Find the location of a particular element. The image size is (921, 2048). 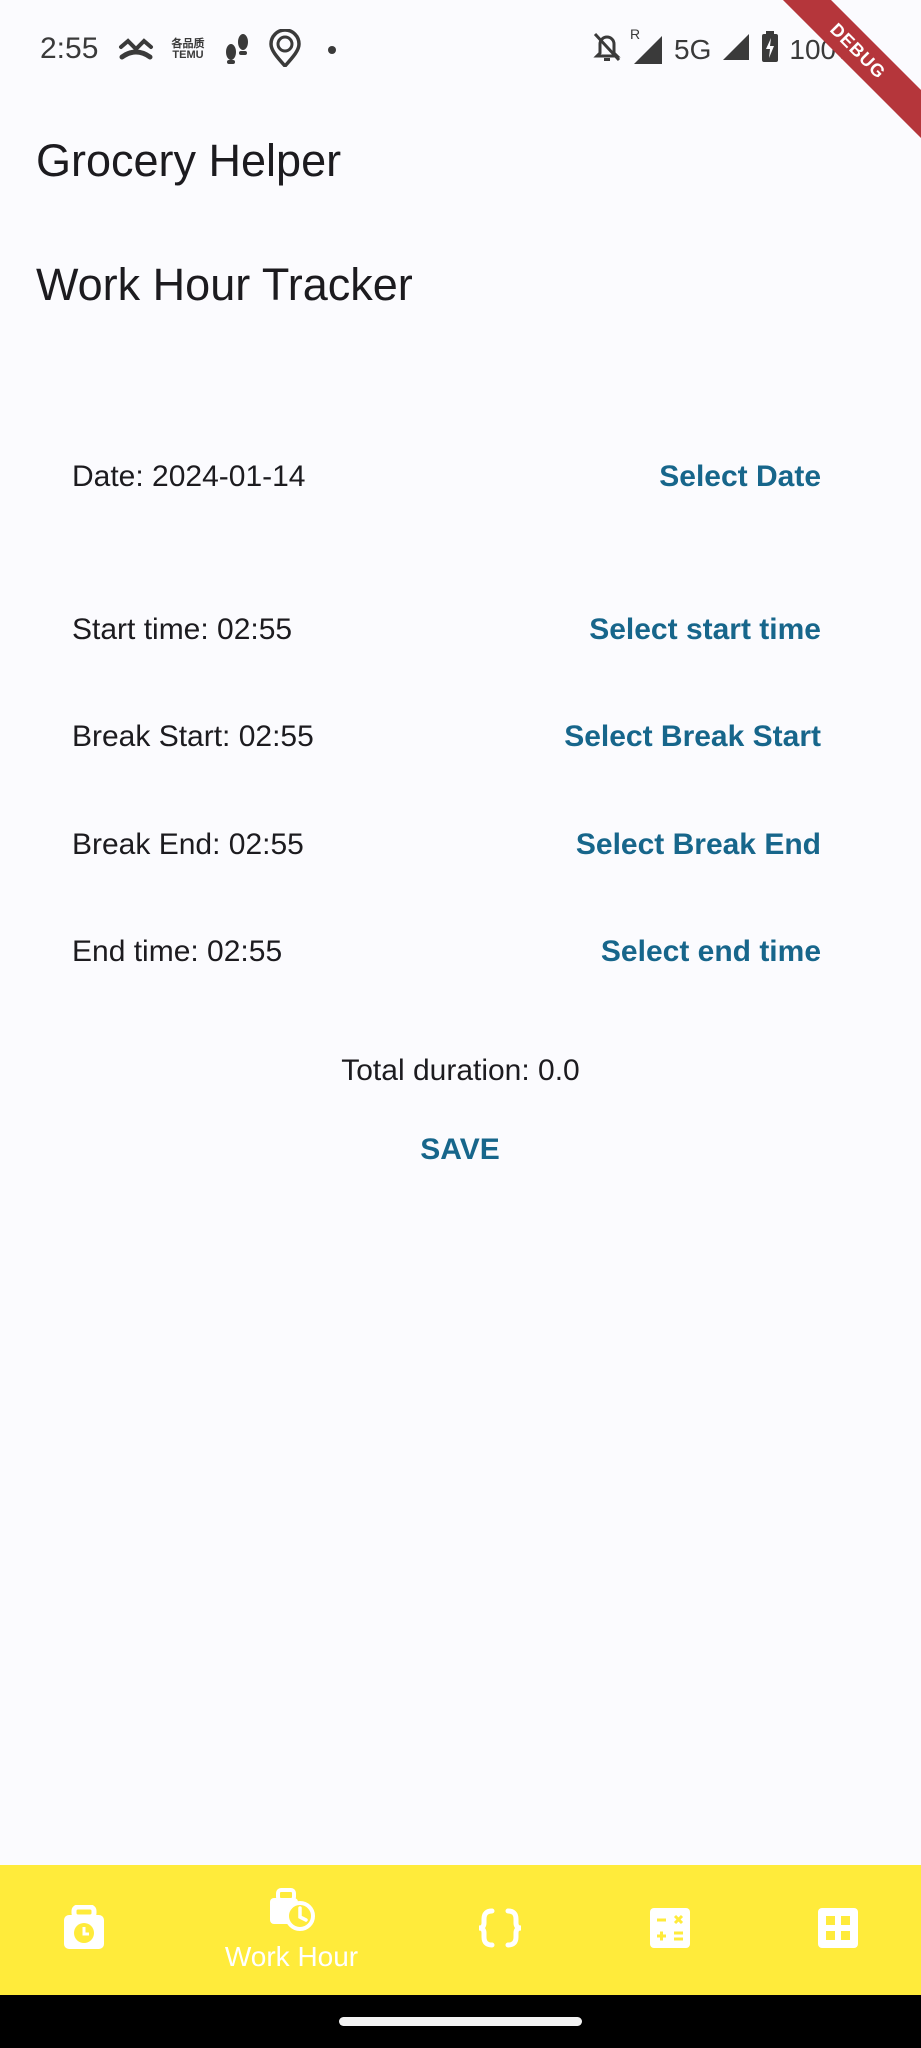

signal-roaming-icon: R is located at coordinates (647, 46).